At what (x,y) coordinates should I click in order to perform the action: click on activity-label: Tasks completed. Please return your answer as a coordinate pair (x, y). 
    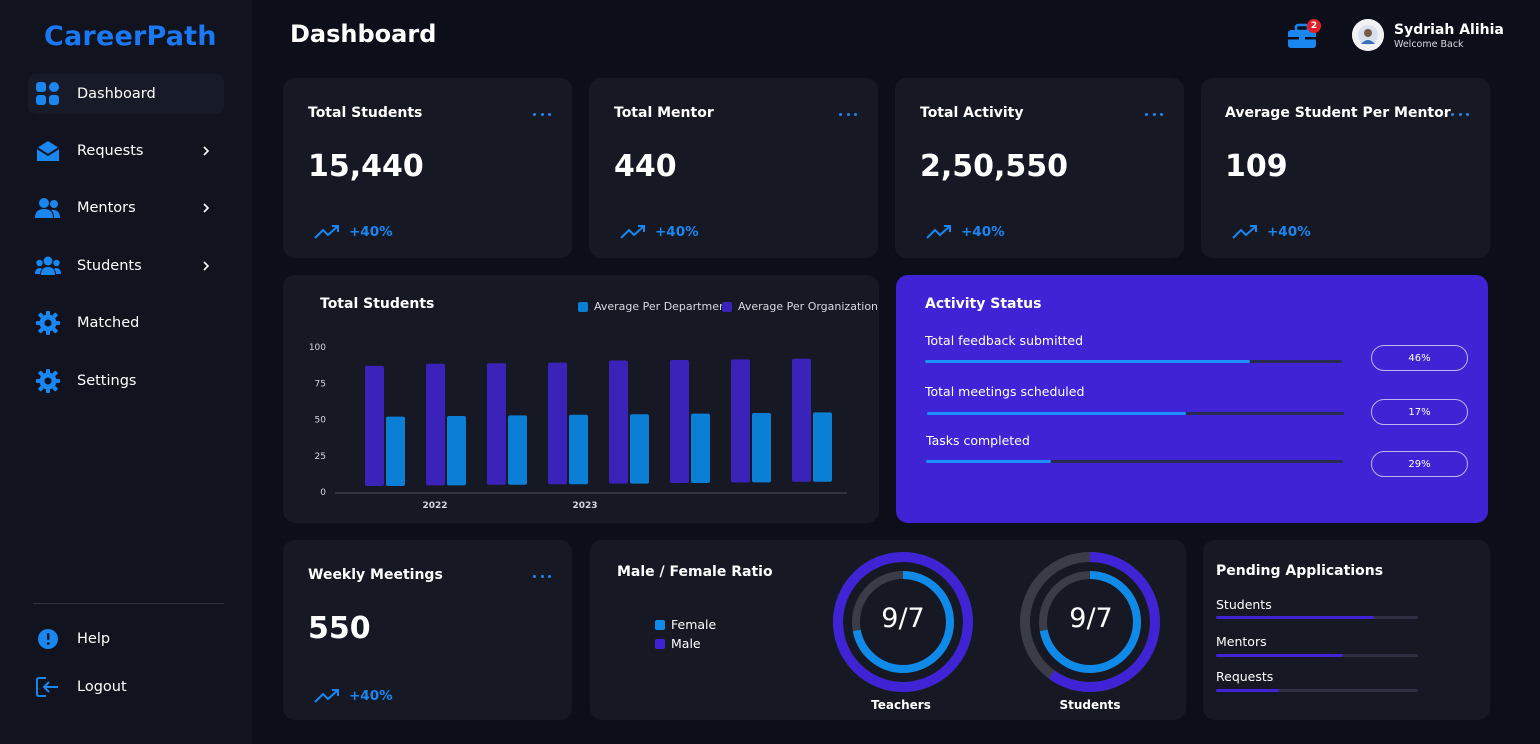
    Looking at the image, I should click on (978, 440).